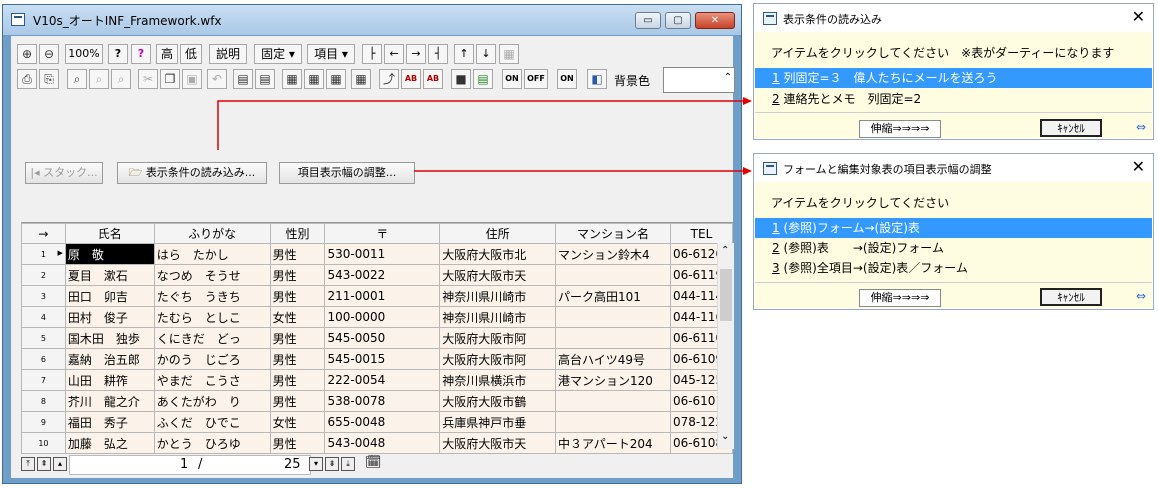  What do you see at coordinates (943, 53) in the screenshot?
I see `load-dialog-message: アイテムをクリックしてください ※表がダーティーになります` at bounding box center [943, 53].